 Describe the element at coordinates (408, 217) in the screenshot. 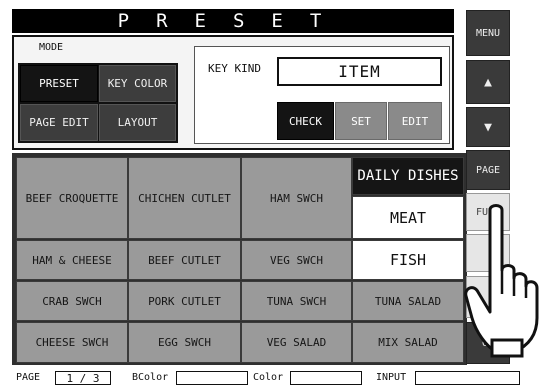

I see `preset-key-meat: MEAT` at that location.